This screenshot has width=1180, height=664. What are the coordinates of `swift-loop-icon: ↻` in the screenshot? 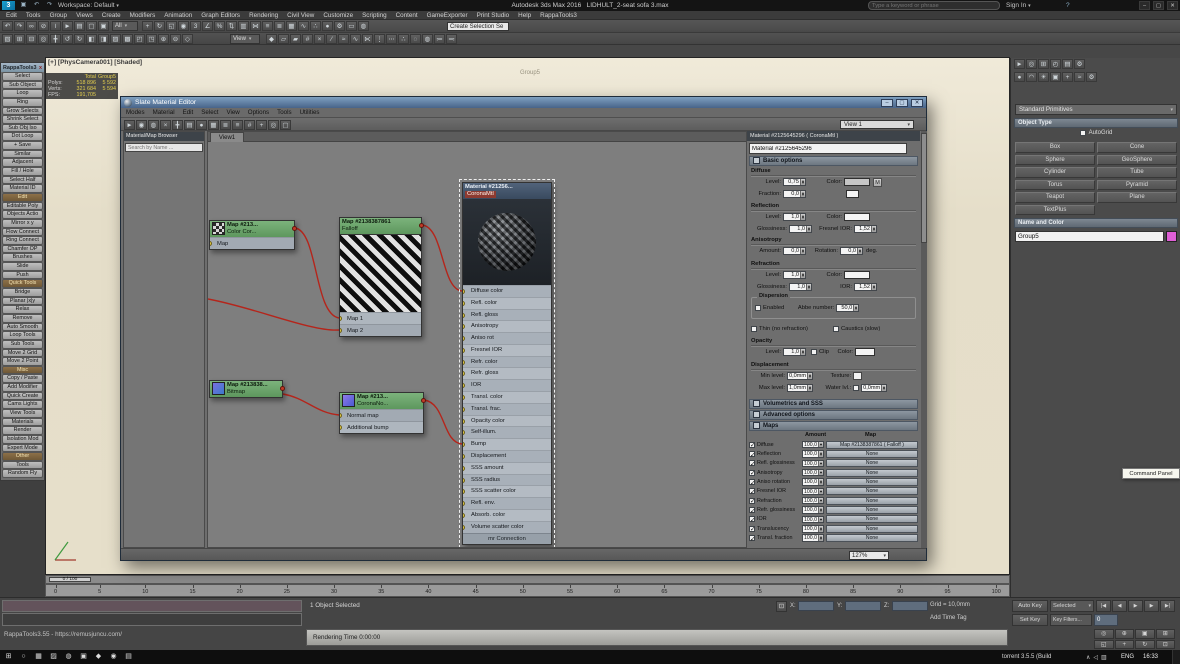 It's located at (79, 39).